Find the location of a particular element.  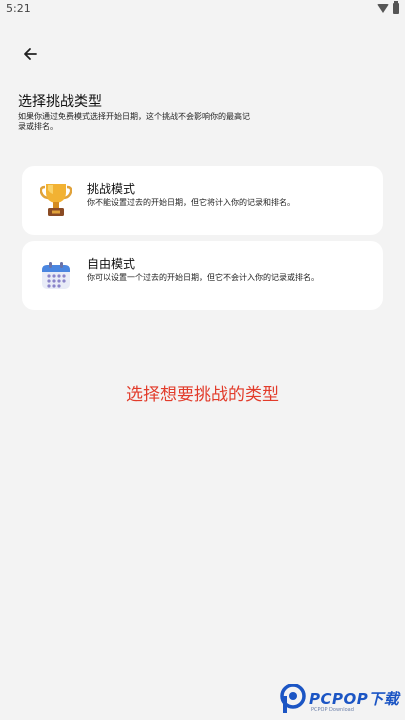

wifi-icon is located at coordinates (383, 8).